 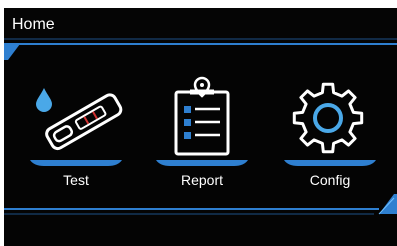 I want to click on top-left-corner-accent, so click(x=12, y=52).